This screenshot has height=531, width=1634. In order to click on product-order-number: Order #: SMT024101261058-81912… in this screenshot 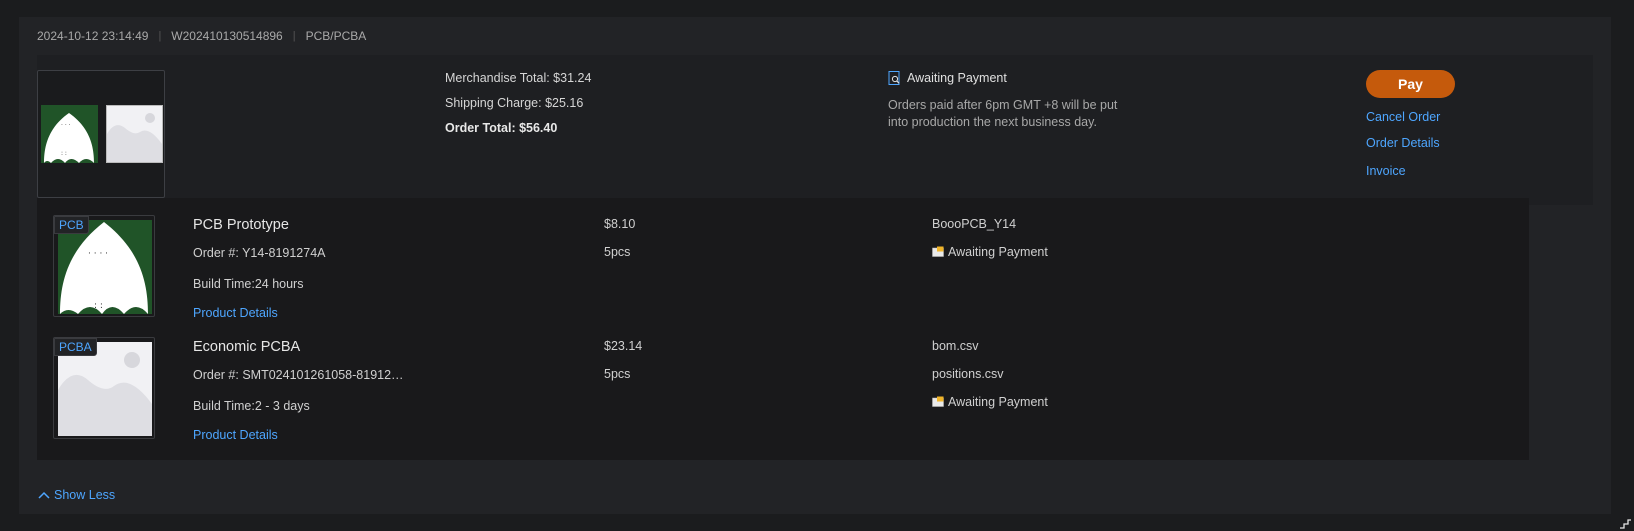, I will do `click(298, 375)`.